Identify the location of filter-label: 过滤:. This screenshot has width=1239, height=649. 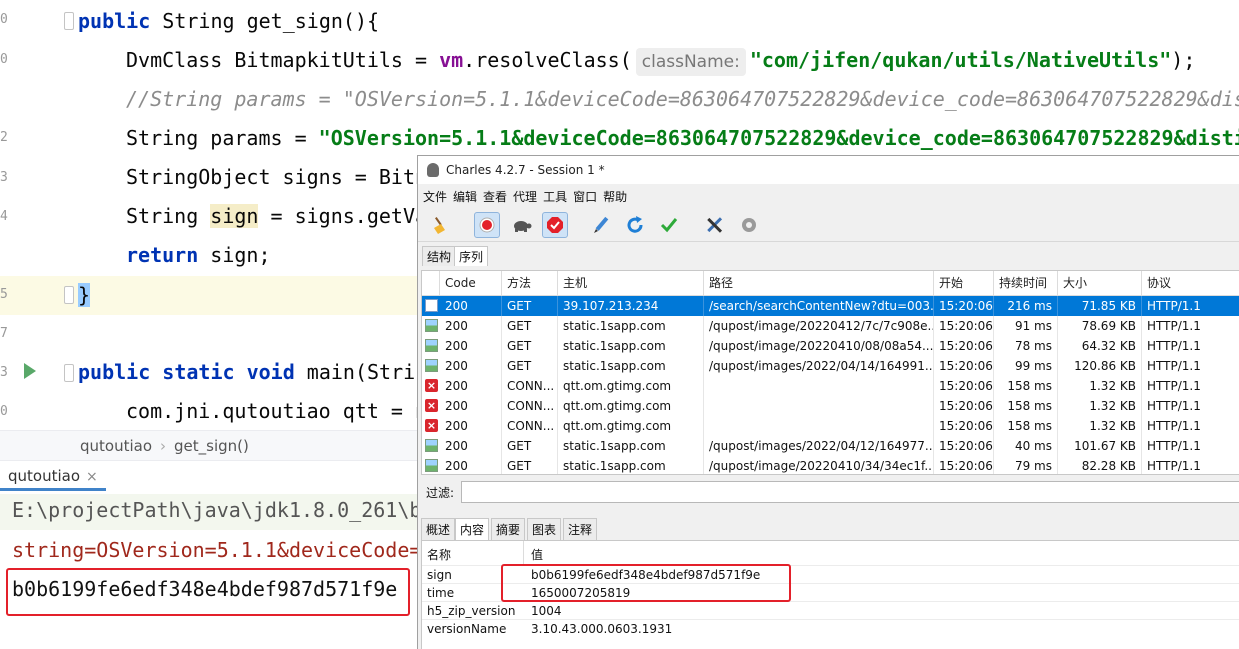
(440, 493).